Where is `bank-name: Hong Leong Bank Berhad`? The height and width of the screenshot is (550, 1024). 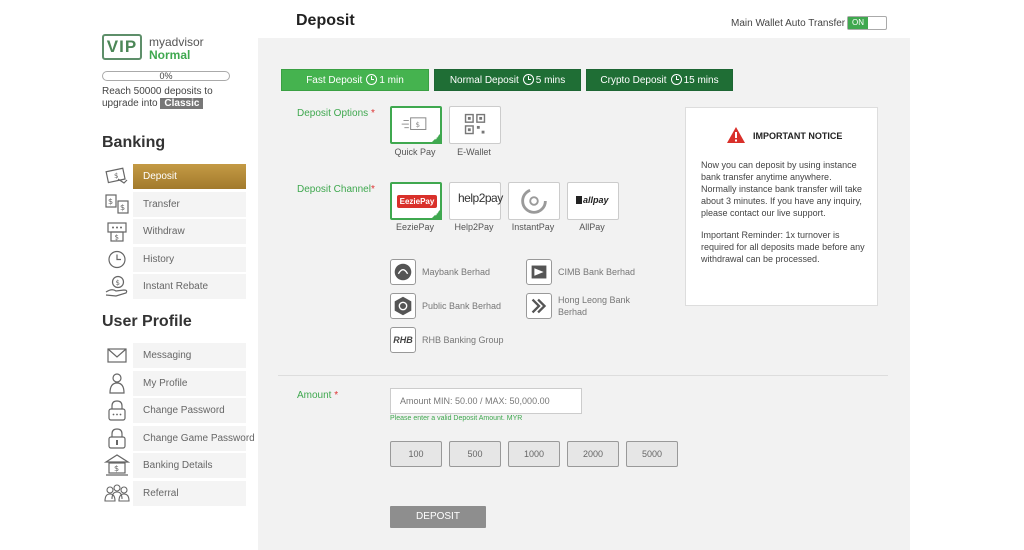 bank-name: Hong Leong Bank Berhad is located at coordinates (594, 306).